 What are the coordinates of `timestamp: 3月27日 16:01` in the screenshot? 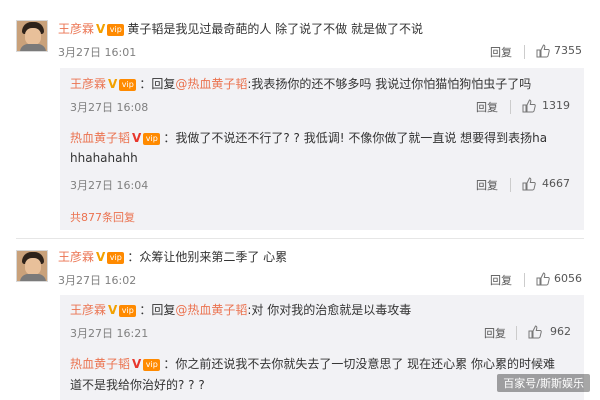 It's located at (97, 52).